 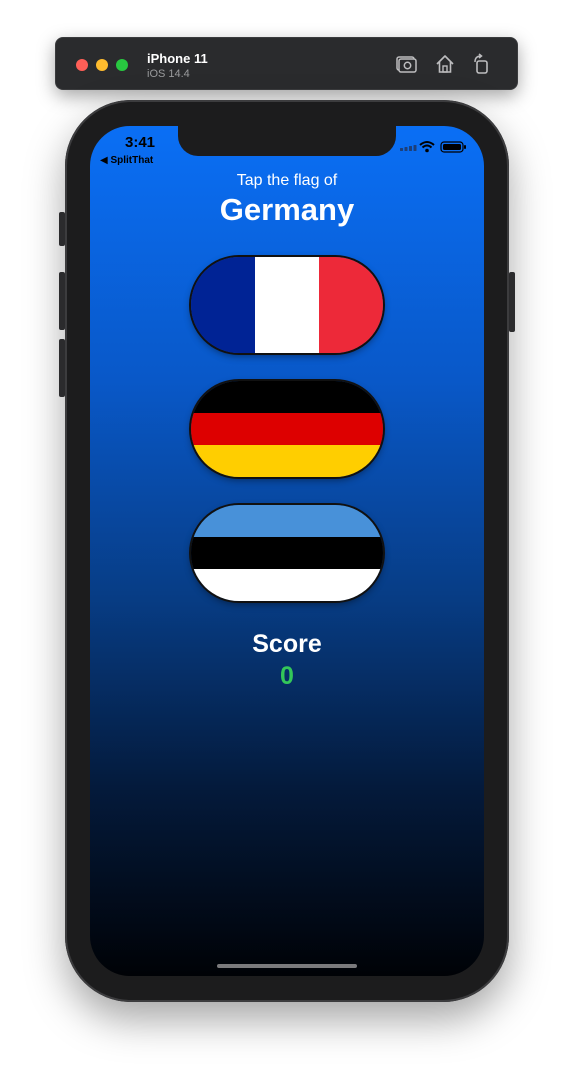 I want to click on score-label: Score, so click(x=287, y=644).